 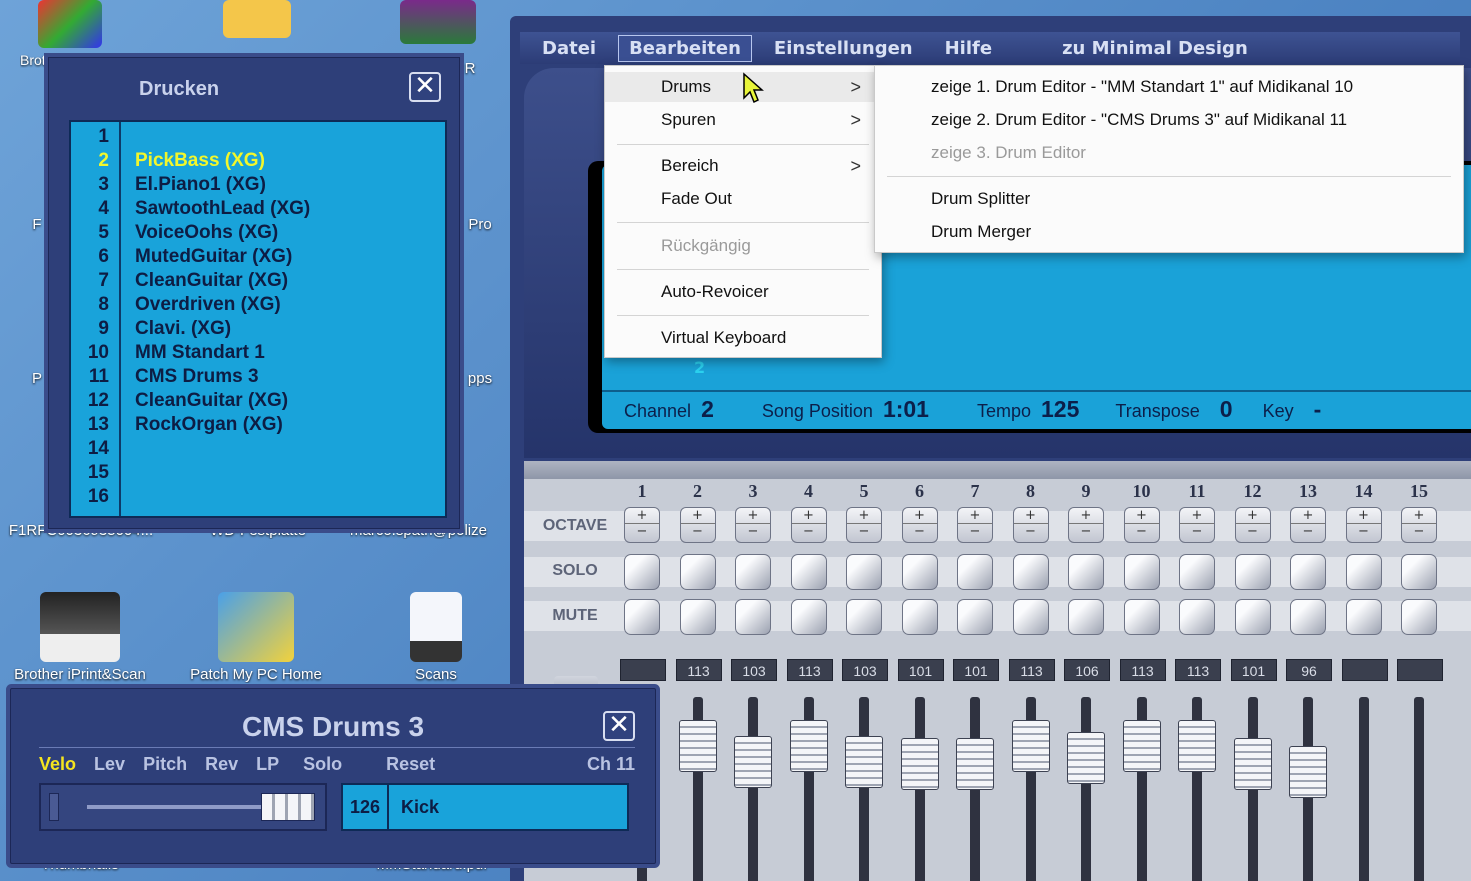 I want to click on list-item: 2 PickBass (XG), so click(x=258, y=162).